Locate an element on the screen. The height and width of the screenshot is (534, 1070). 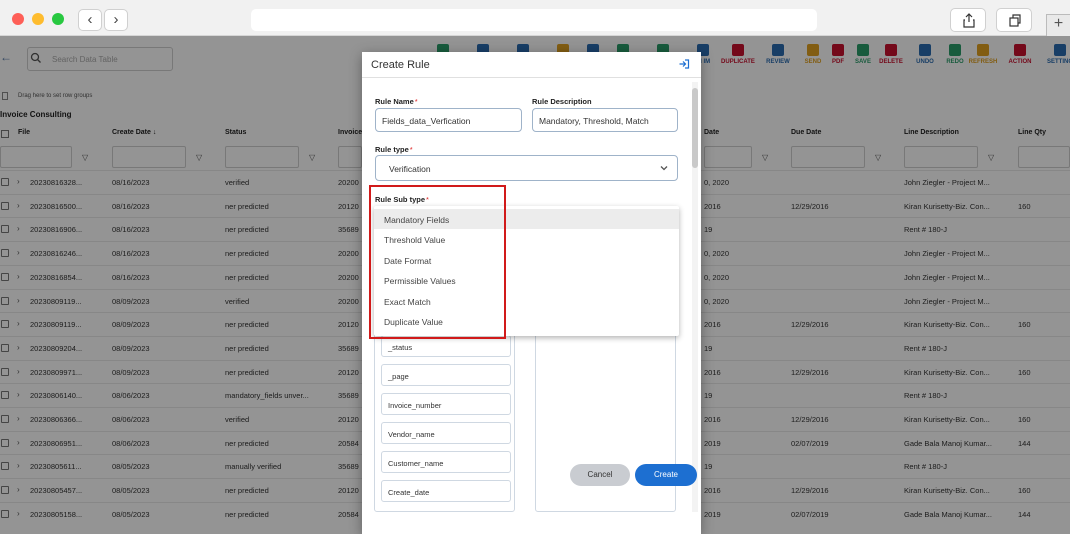
new-tab-button: + is located at coordinates (1058, 25).